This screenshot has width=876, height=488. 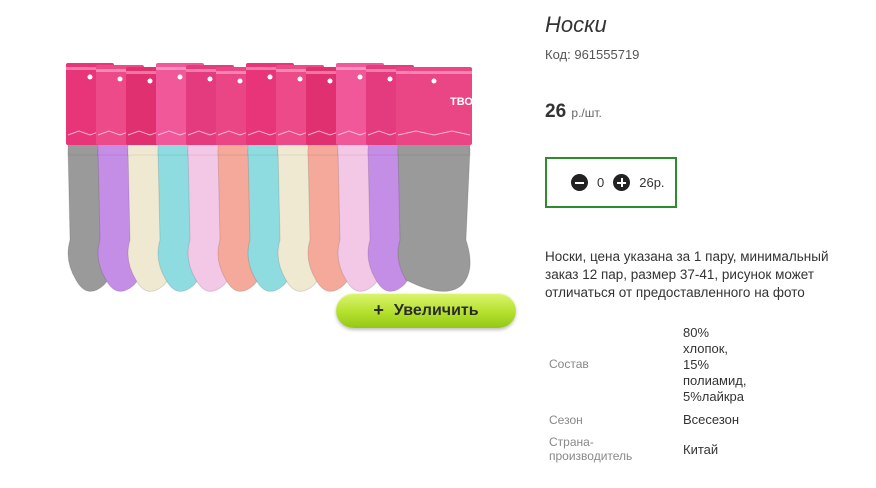 What do you see at coordinates (566, 420) in the screenshot?
I see `season-label: Сезон` at bounding box center [566, 420].